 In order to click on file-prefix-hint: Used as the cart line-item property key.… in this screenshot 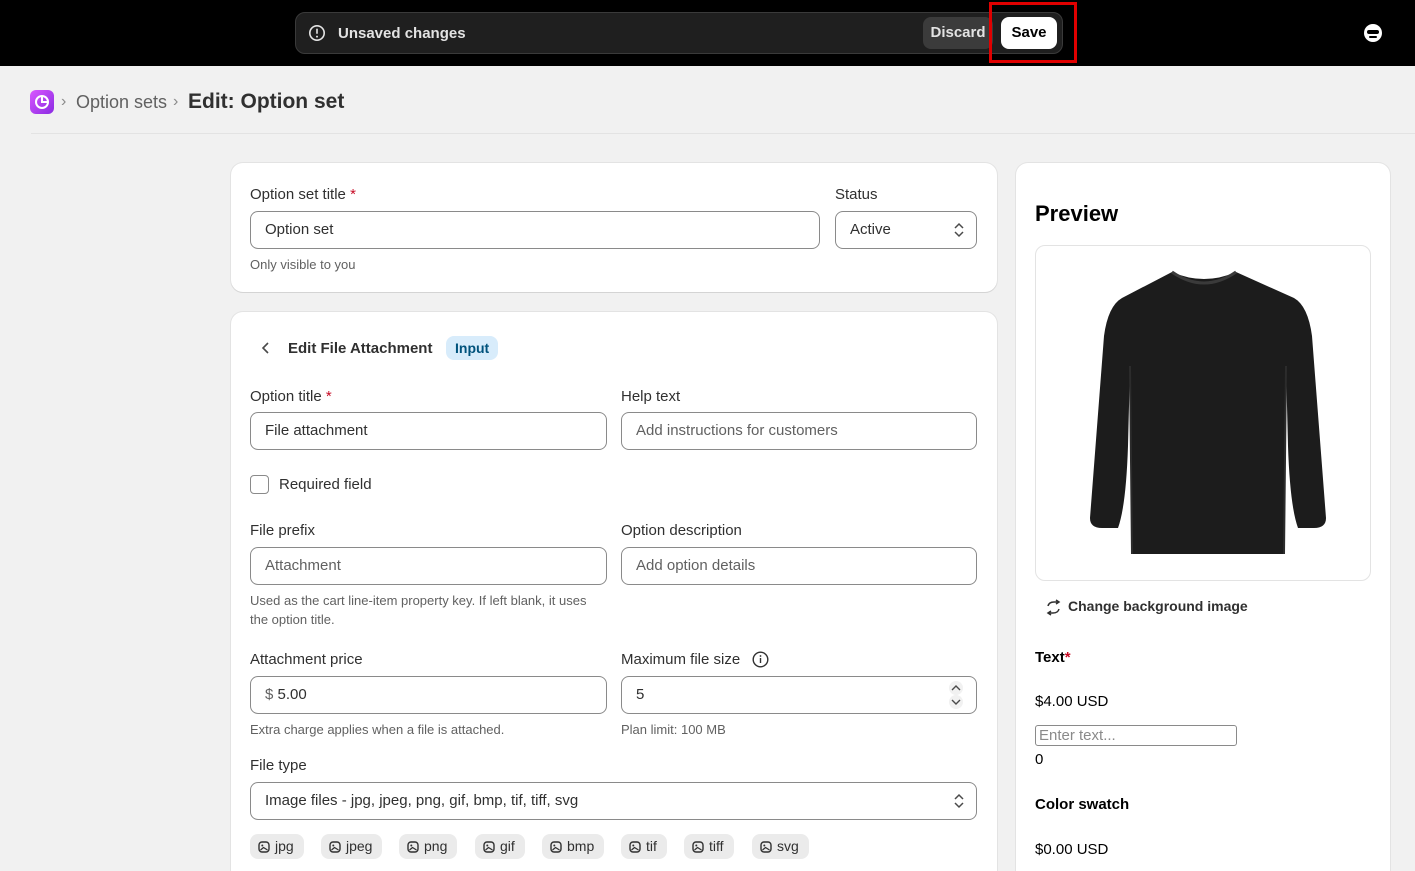, I will do `click(418, 610)`.